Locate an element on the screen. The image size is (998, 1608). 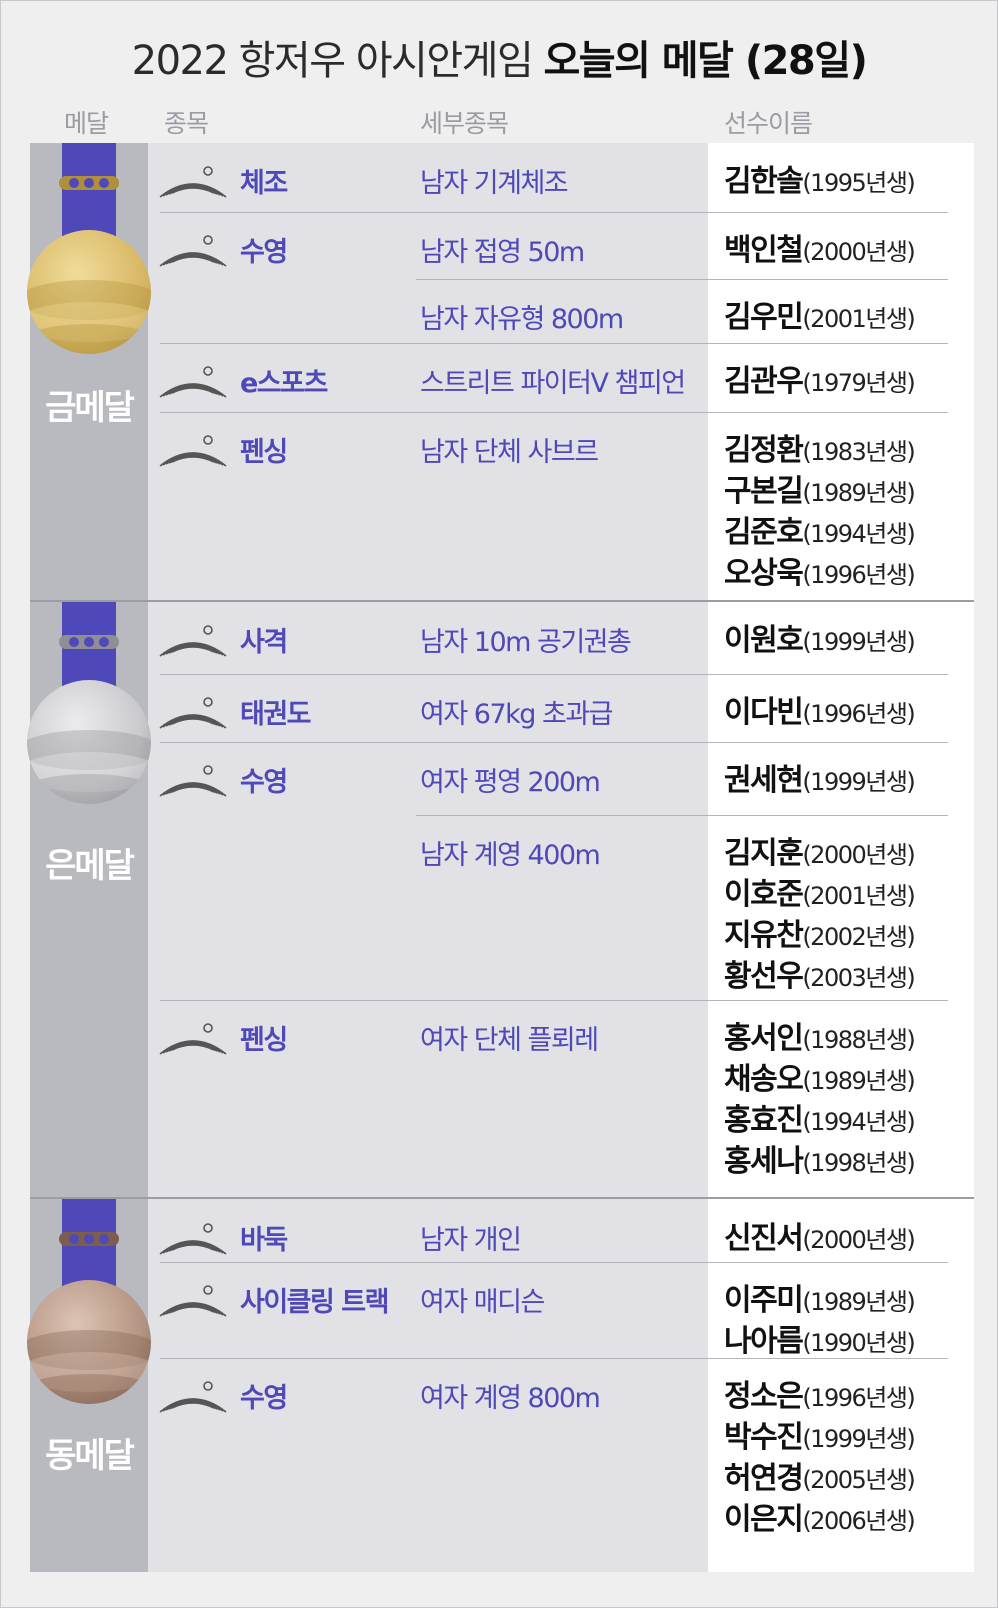
medal-disk-bronze is located at coordinates (89, 1342).